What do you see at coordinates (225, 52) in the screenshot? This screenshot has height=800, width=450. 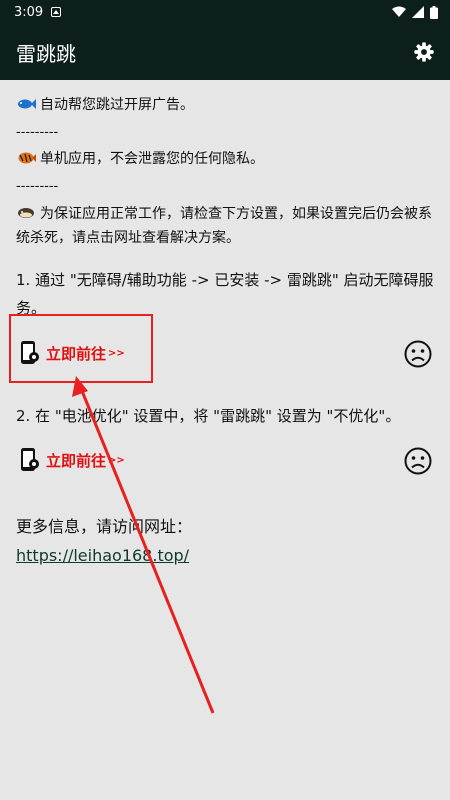 I see `app-bar: 雷跳跳` at bounding box center [225, 52].